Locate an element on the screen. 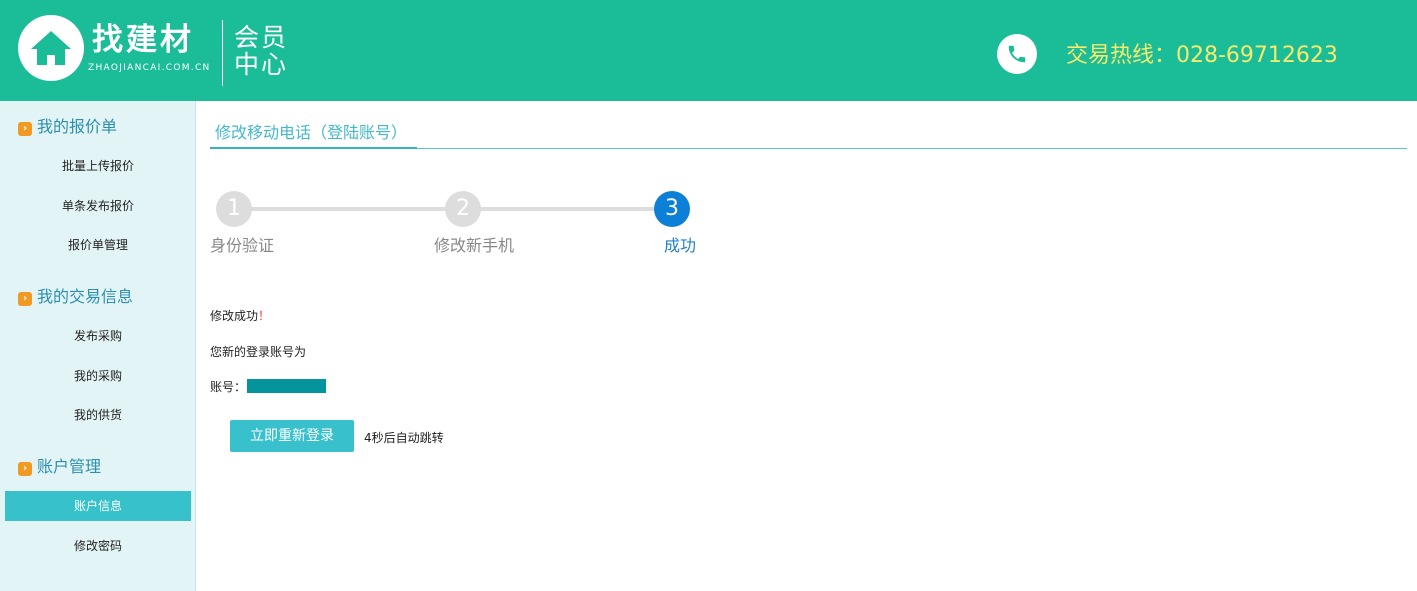 The height and width of the screenshot is (591, 1417). sidebar-group-label: 我的交易信息 is located at coordinates (85, 296).